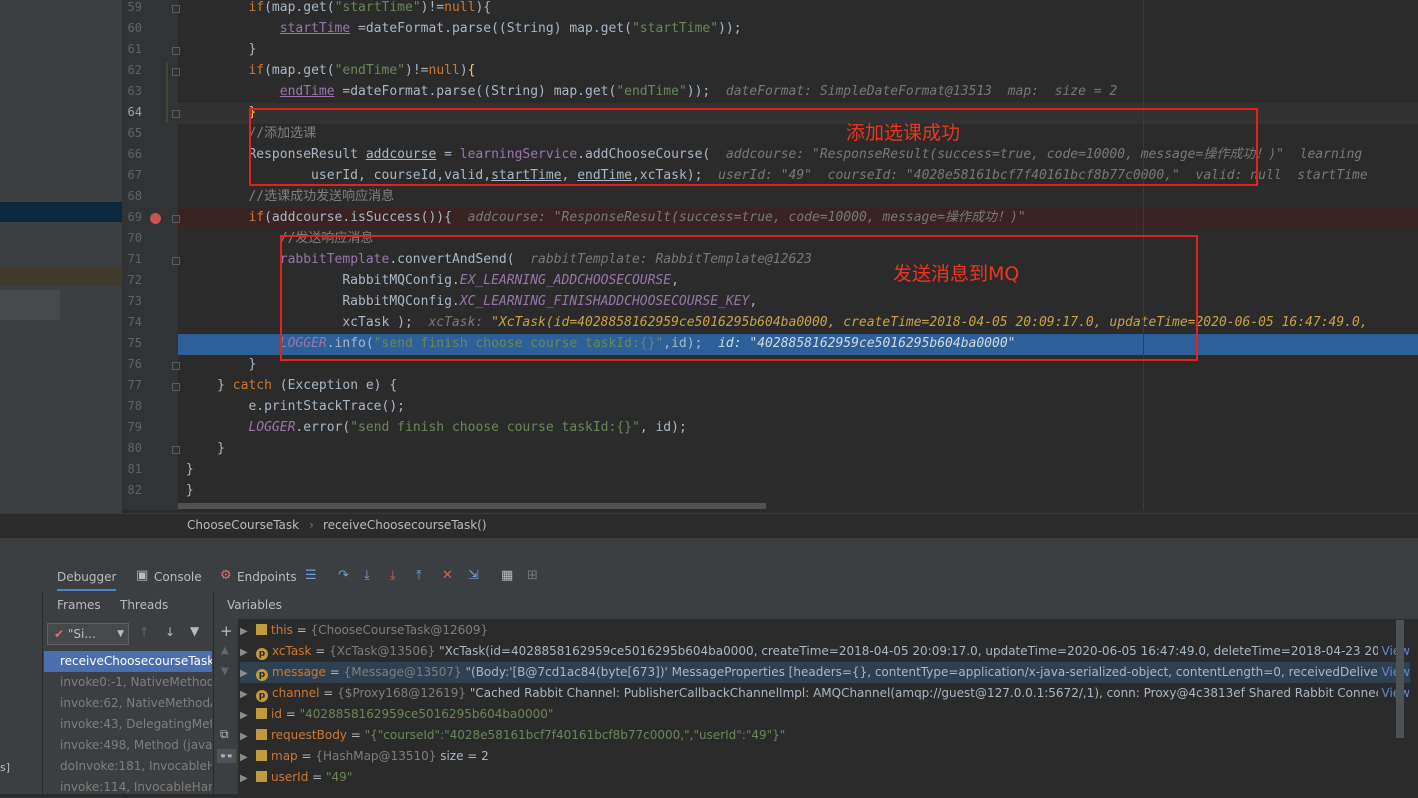 The image size is (1418, 798). I want to click on line-number: 78, so click(134, 406).